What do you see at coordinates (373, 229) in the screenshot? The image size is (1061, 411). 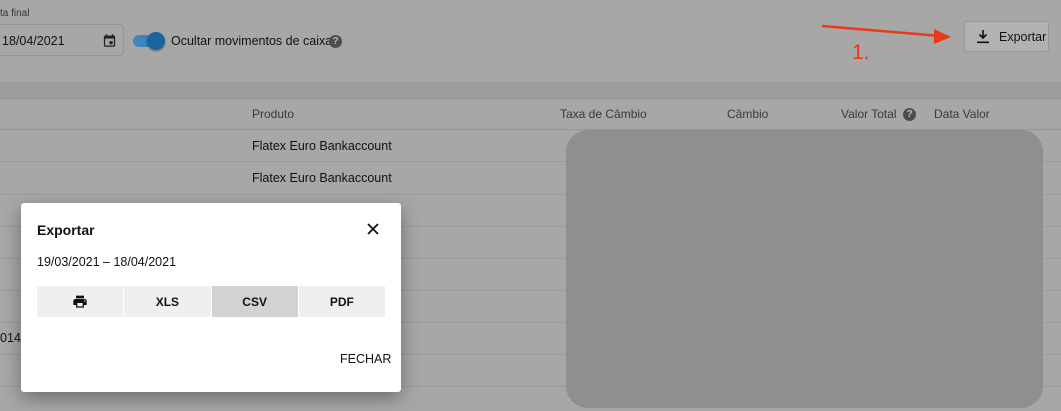 I see `close-icon` at bounding box center [373, 229].